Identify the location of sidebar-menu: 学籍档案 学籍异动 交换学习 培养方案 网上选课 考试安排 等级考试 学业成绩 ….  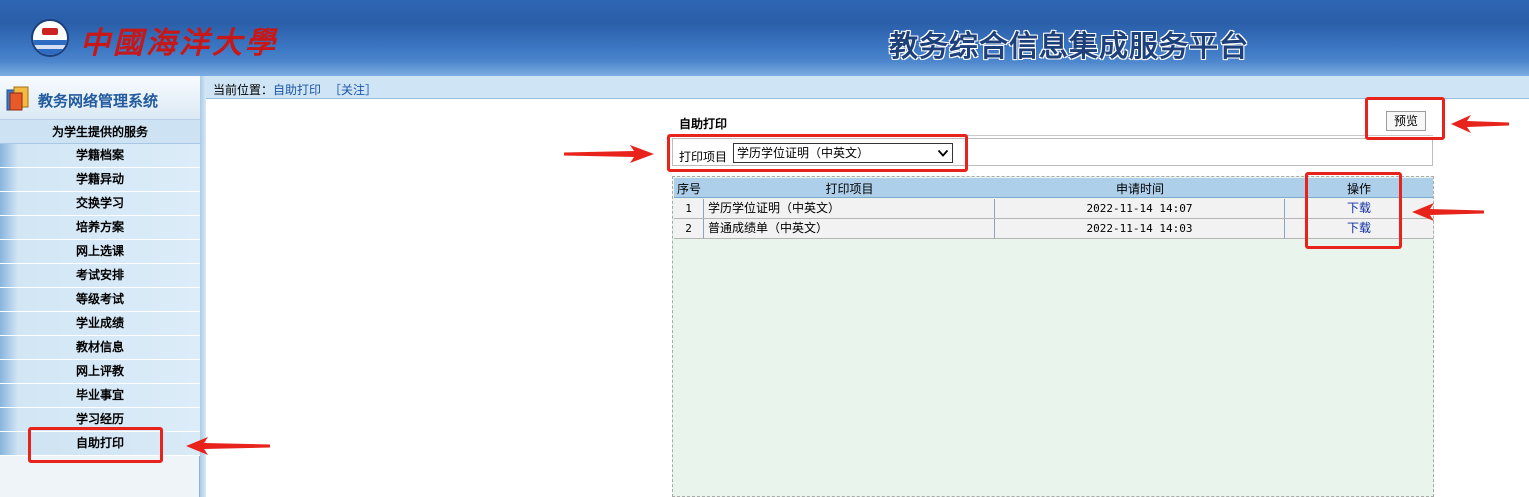
(100, 300).